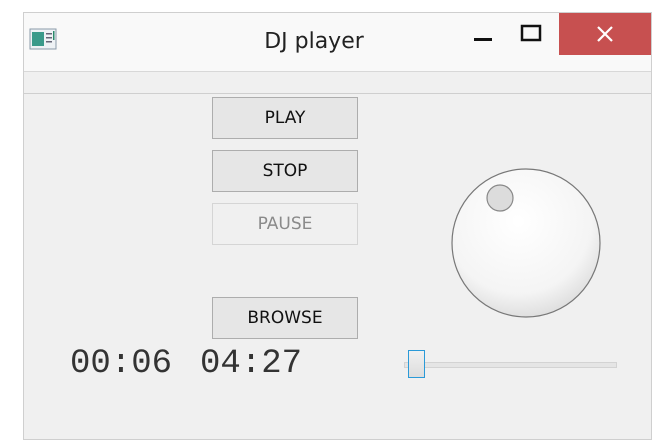 This screenshot has width=652, height=443. Describe the element at coordinates (314, 41) in the screenshot. I see `window-title: DJ player` at that location.